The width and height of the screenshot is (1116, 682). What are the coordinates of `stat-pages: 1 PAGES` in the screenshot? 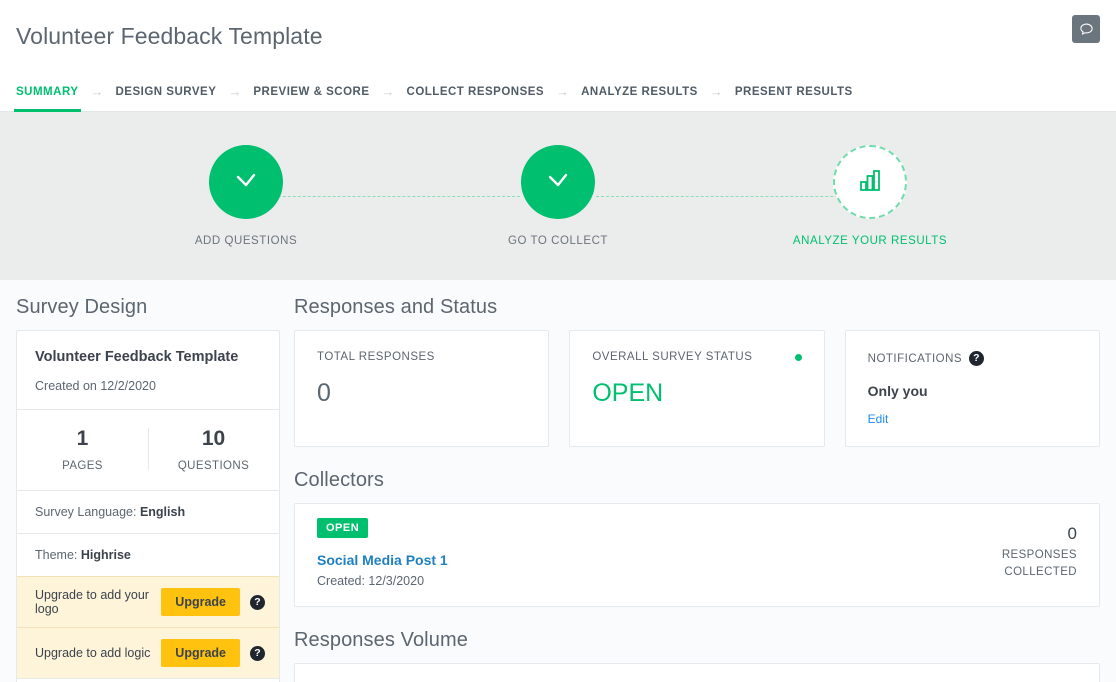 It's located at (82, 449).